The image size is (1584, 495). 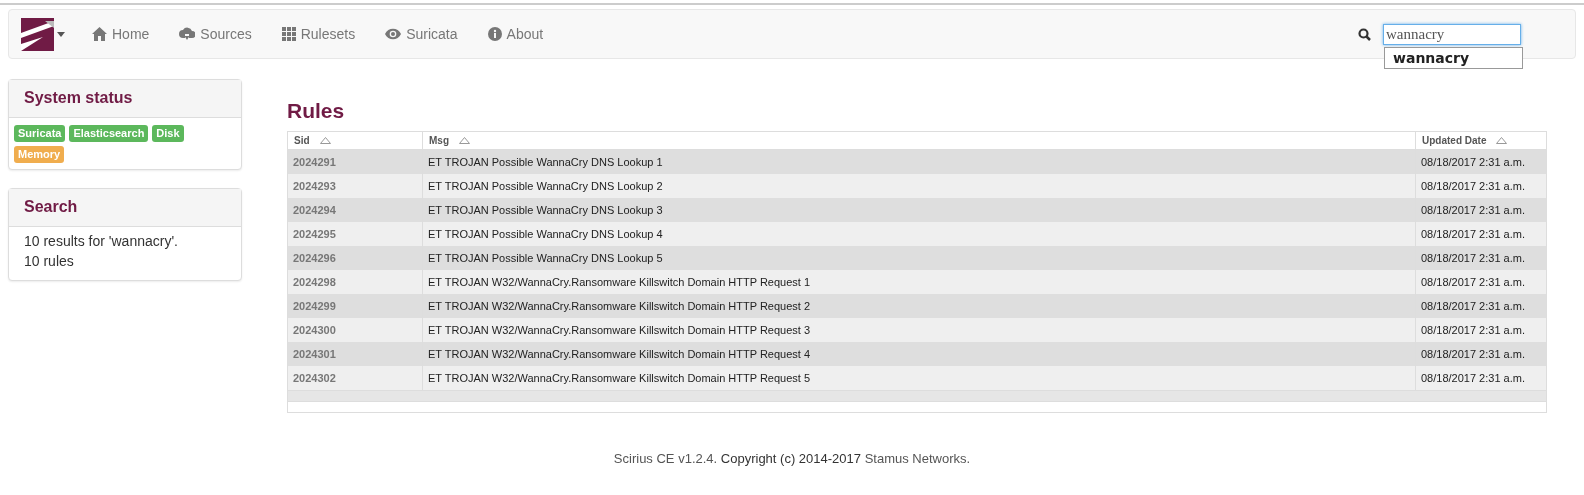 I want to click on table-cell: ET TROJAN W32/WannaCry.Ransomware Killswitch Domain HTTP Request 5, so click(x=919, y=378).